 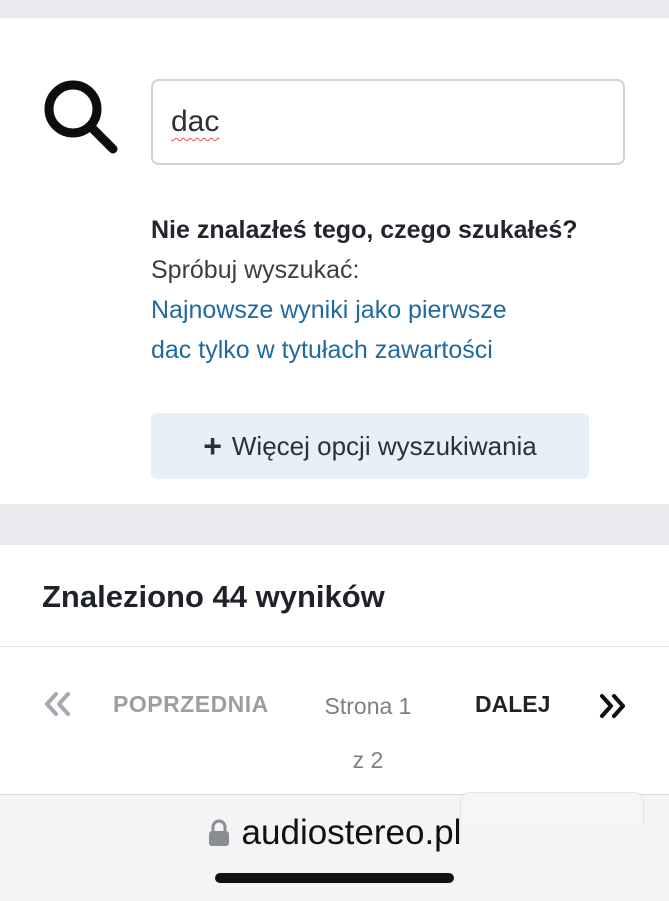 What do you see at coordinates (195, 121) in the screenshot?
I see `search-input-value: dac` at bounding box center [195, 121].